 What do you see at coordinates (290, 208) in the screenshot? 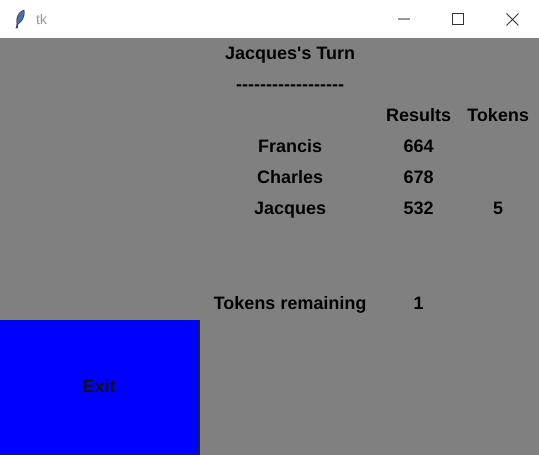
I see `player-name: Jacques` at bounding box center [290, 208].